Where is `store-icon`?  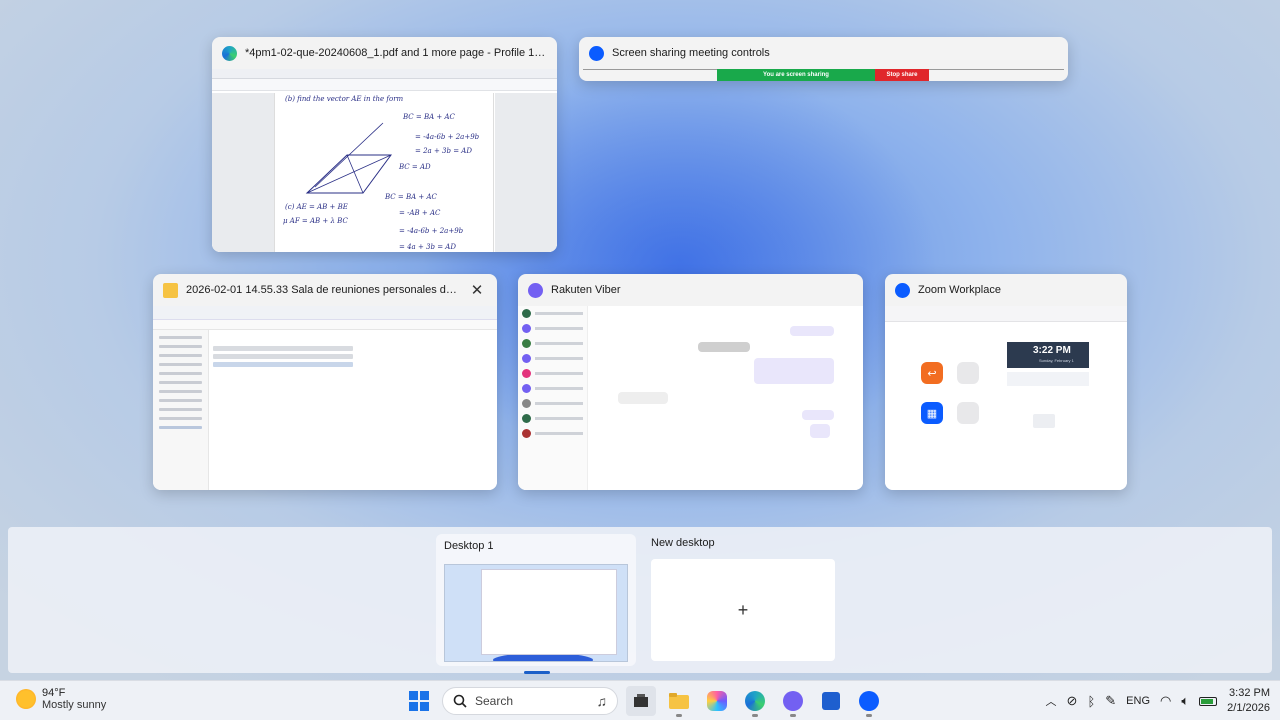 store-icon is located at coordinates (831, 701).